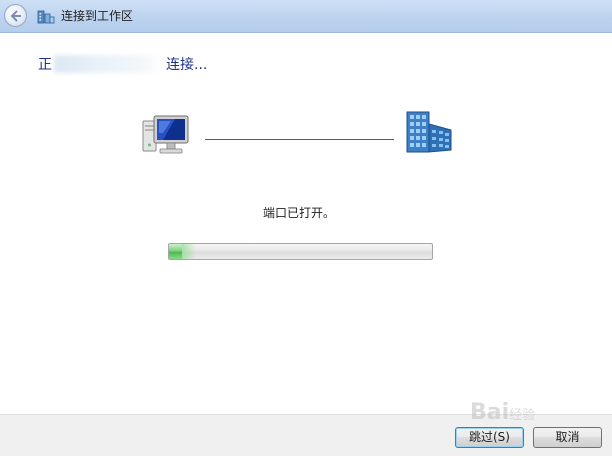  Describe the element at coordinates (429, 132) in the screenshot. I see `server-building-icon` at that location.